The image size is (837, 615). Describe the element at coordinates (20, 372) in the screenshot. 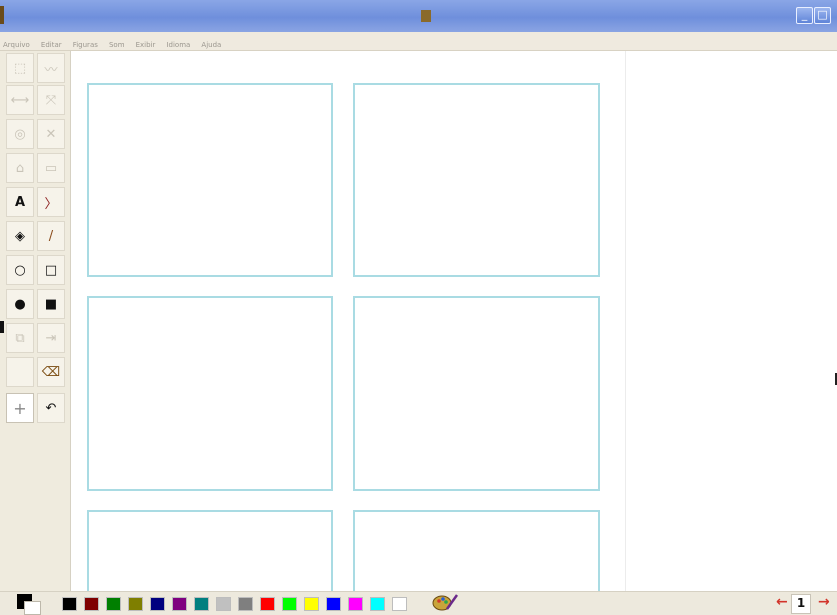

I see `blank-tool` at that location.